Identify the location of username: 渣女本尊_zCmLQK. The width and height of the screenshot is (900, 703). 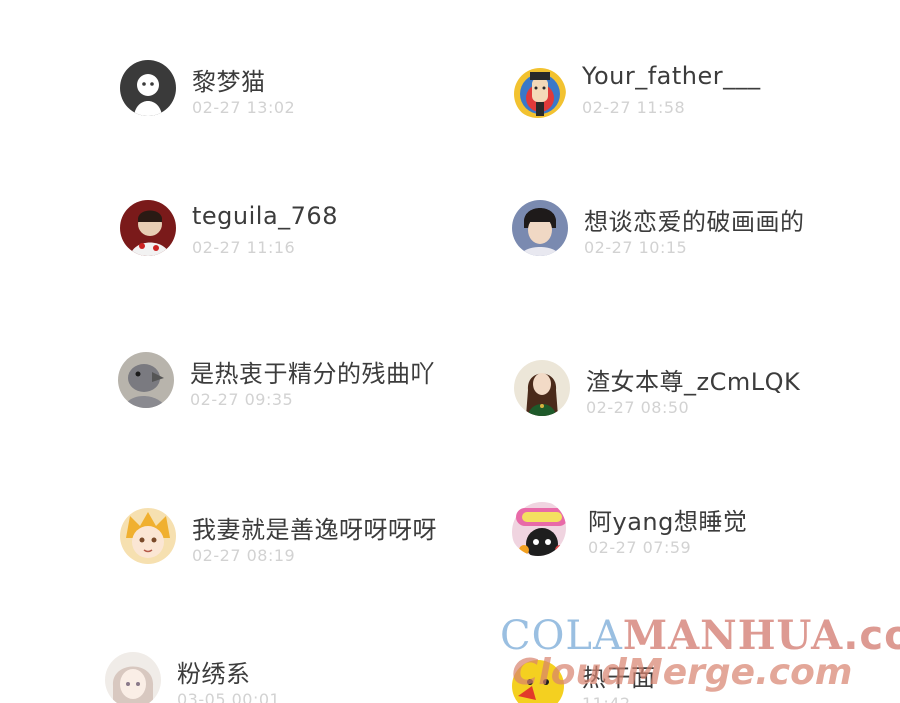
(693, 379).